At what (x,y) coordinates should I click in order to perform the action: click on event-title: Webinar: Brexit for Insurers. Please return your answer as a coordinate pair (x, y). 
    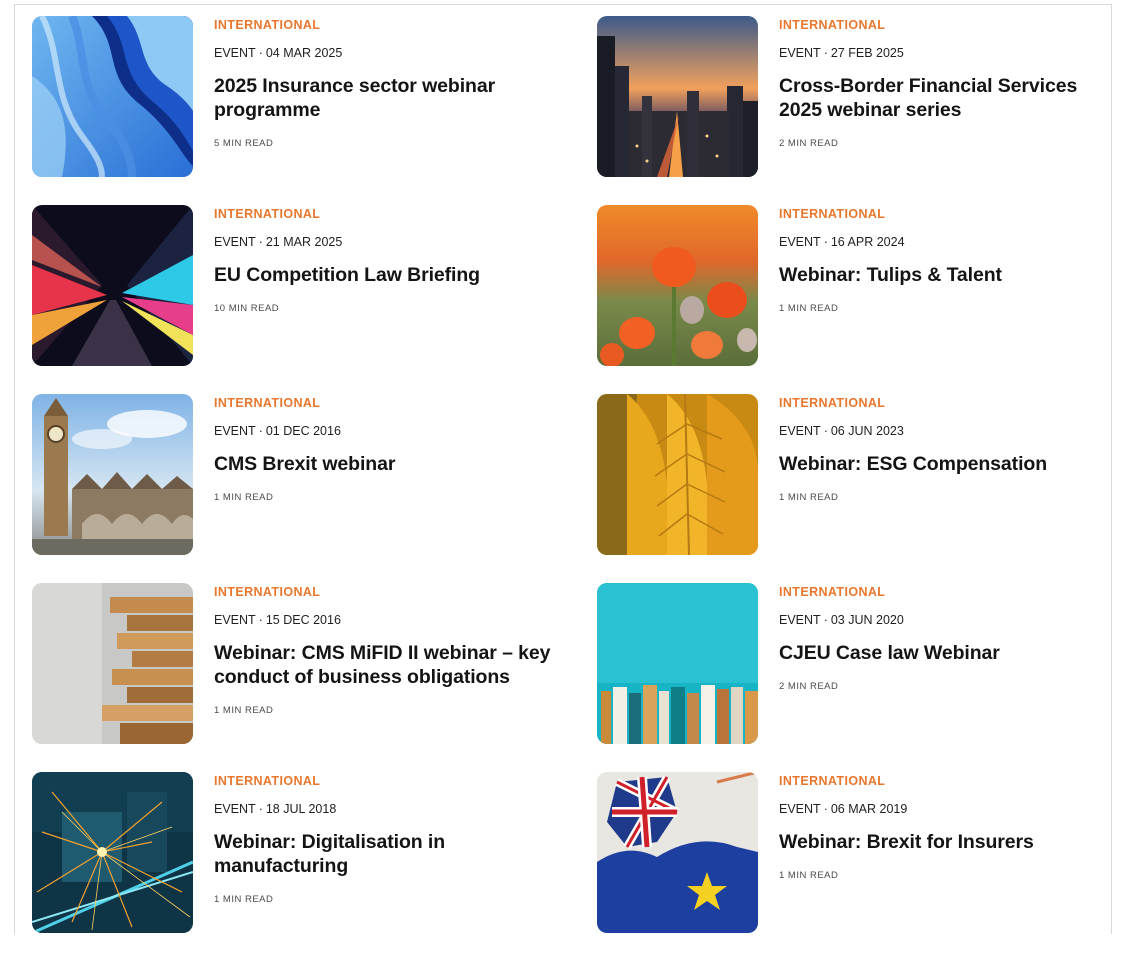
    Looking at the image, I should click on (948, 842).